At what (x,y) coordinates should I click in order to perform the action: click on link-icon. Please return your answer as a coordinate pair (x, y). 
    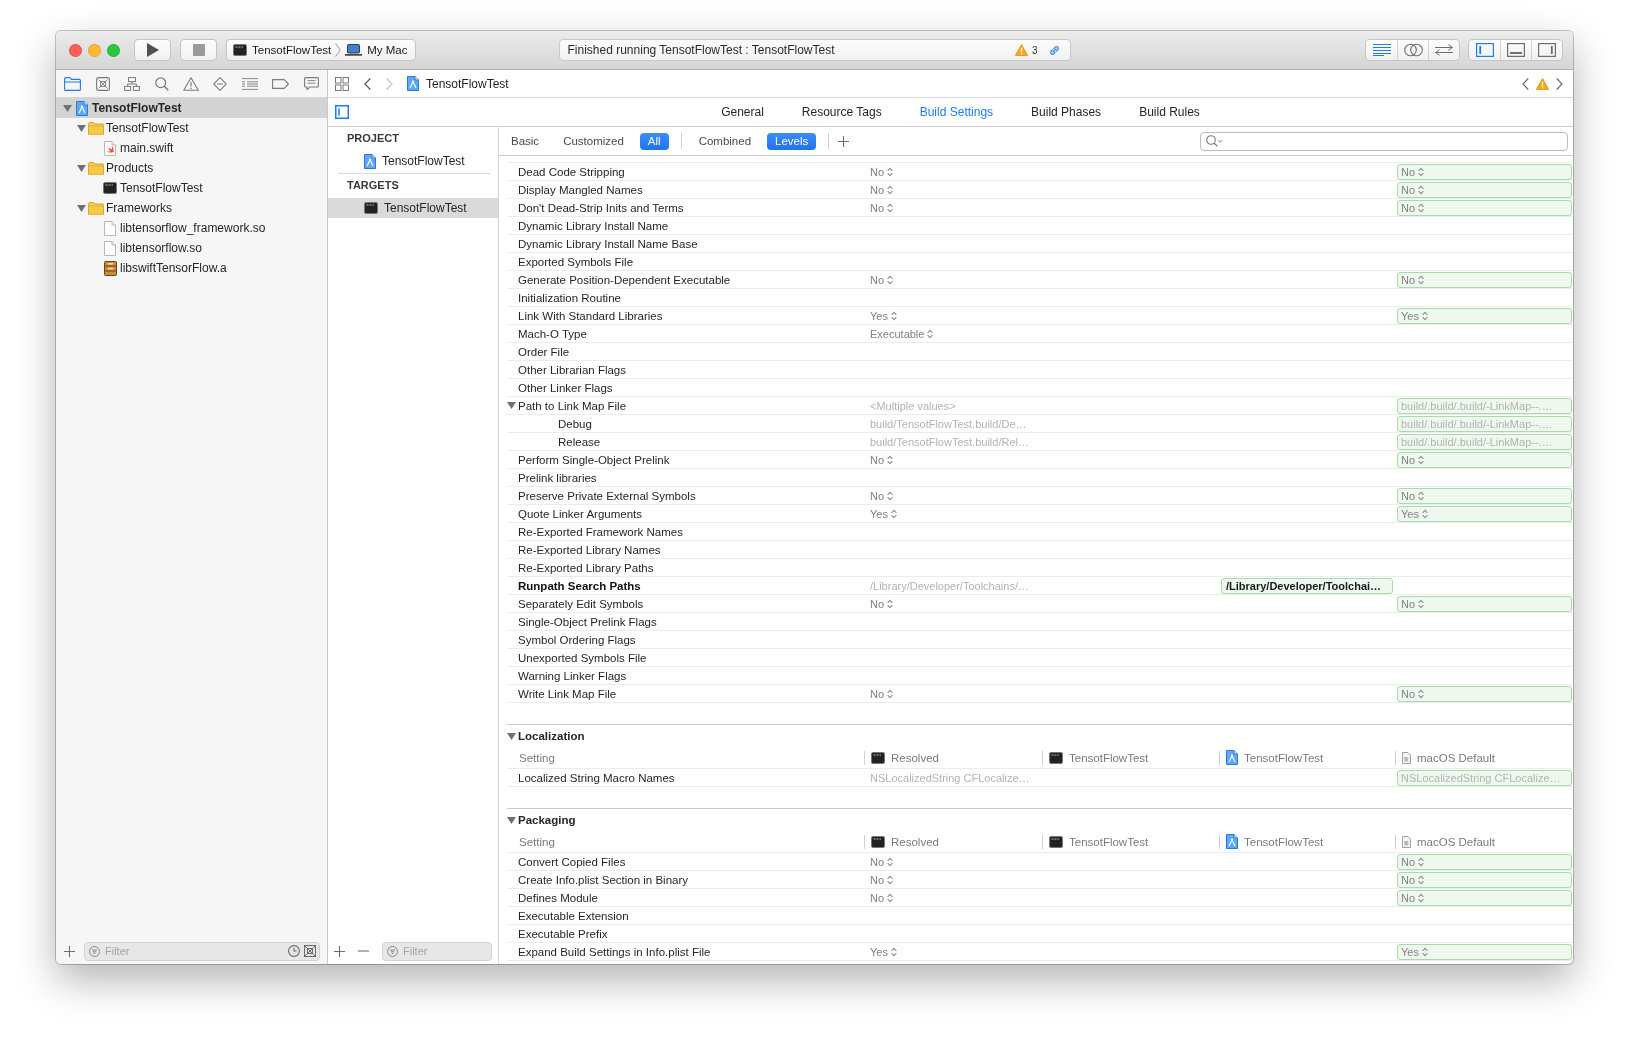
    Looking at the image, I should click on (1054, 50).